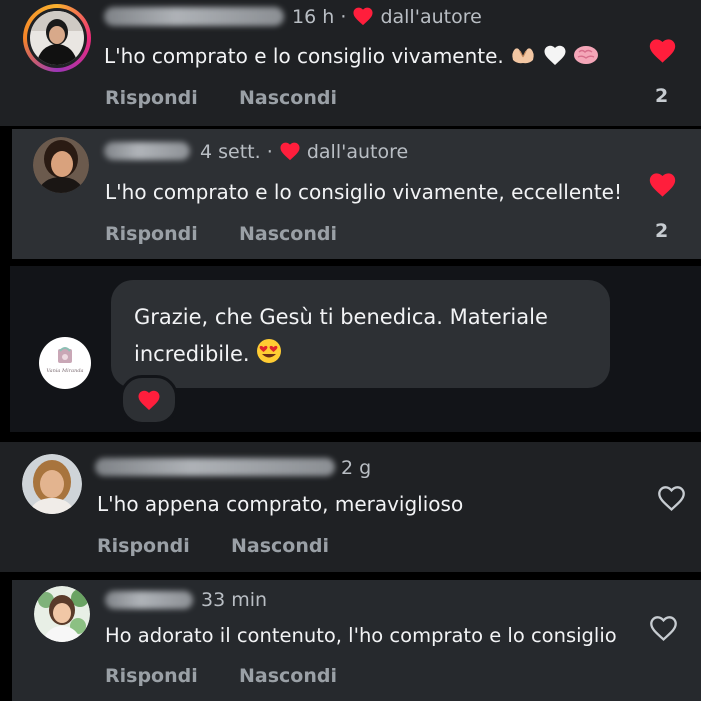  Describe the element at coordinates (65, 355) in the screenshot. I see `logo-image` at that location.